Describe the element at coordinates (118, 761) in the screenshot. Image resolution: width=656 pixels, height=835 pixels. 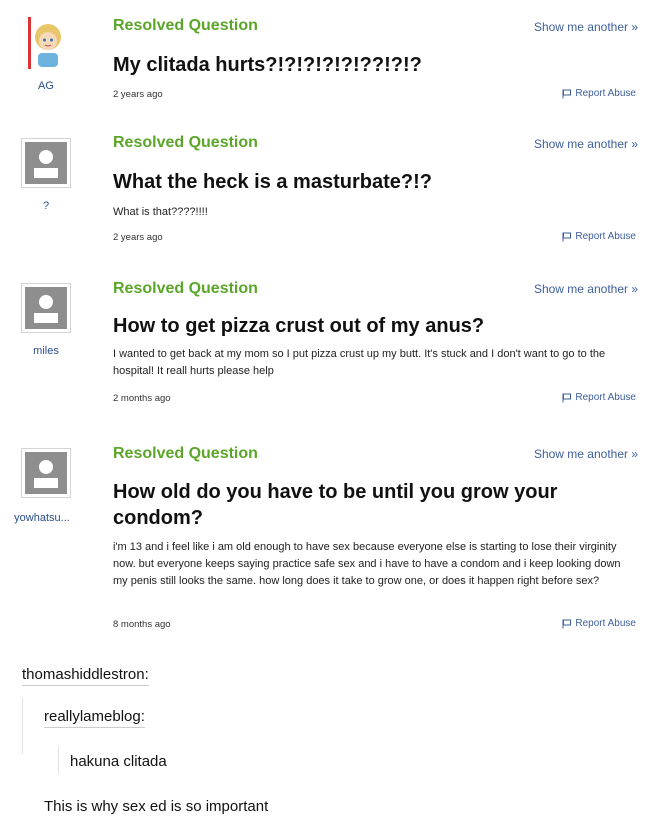
I see `quoted-post-text: hakuna clitada` at that location.